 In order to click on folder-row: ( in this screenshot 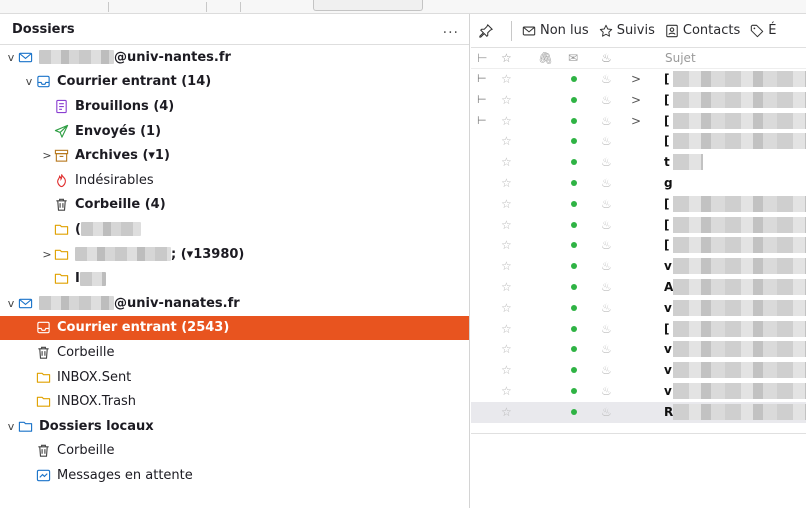, I will do `click(234, 229)`.